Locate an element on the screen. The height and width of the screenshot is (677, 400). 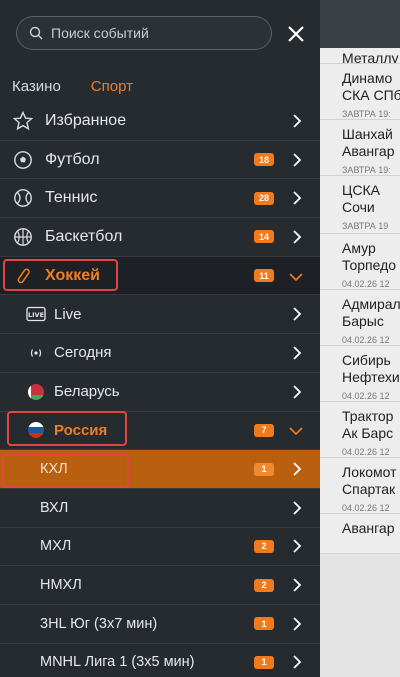
menu-item-vhl: ВХЛ is located at coordinates (160, 508).